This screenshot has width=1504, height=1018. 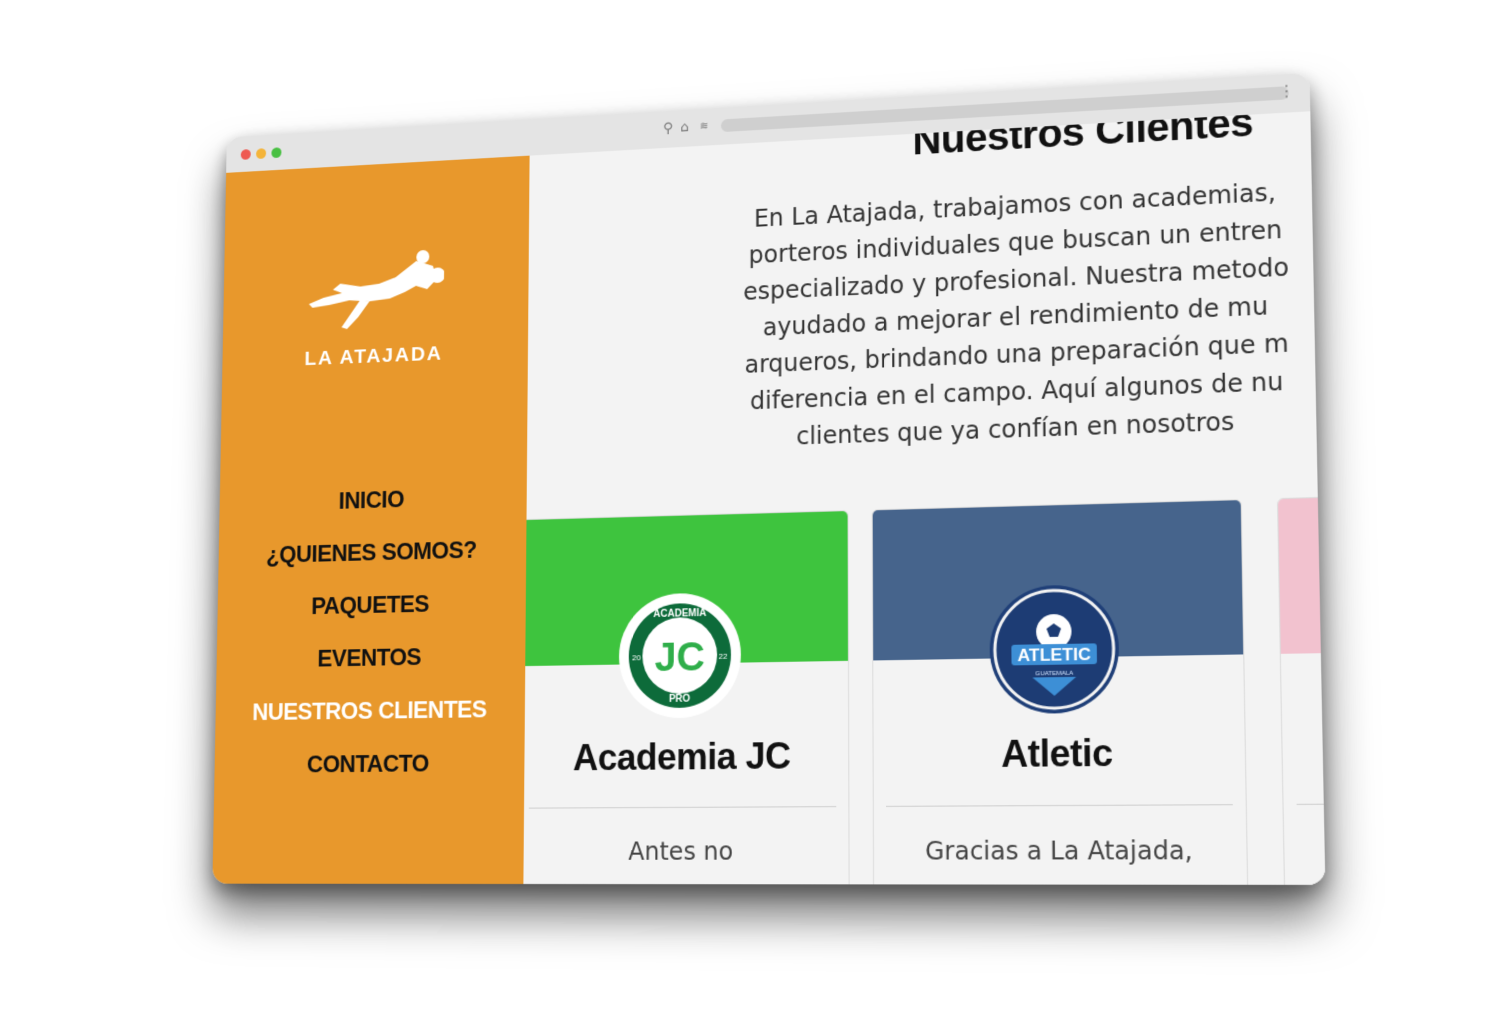 What do you see at coordinates (680, 699) in the screenshot?
I see `academia-jc-crest-bottom: PRO` at bounding box center [680, 699].